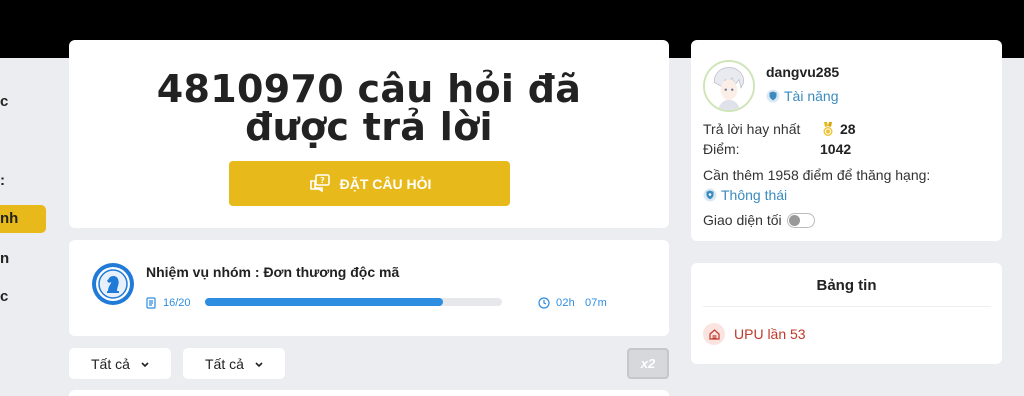 The width and height of the screenshot is (1024, 396). I want to click on mission-title: Nhiệm vụ nhóm : Đơn thương độc mã, so click(273, 272).